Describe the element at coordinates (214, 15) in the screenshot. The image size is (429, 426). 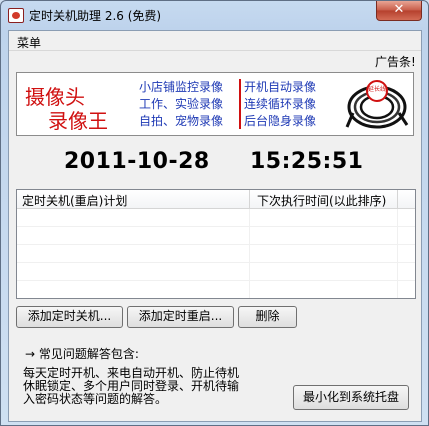
I see `title-bar: 定时关机助理 2.6 (免费) ✕` at that location.